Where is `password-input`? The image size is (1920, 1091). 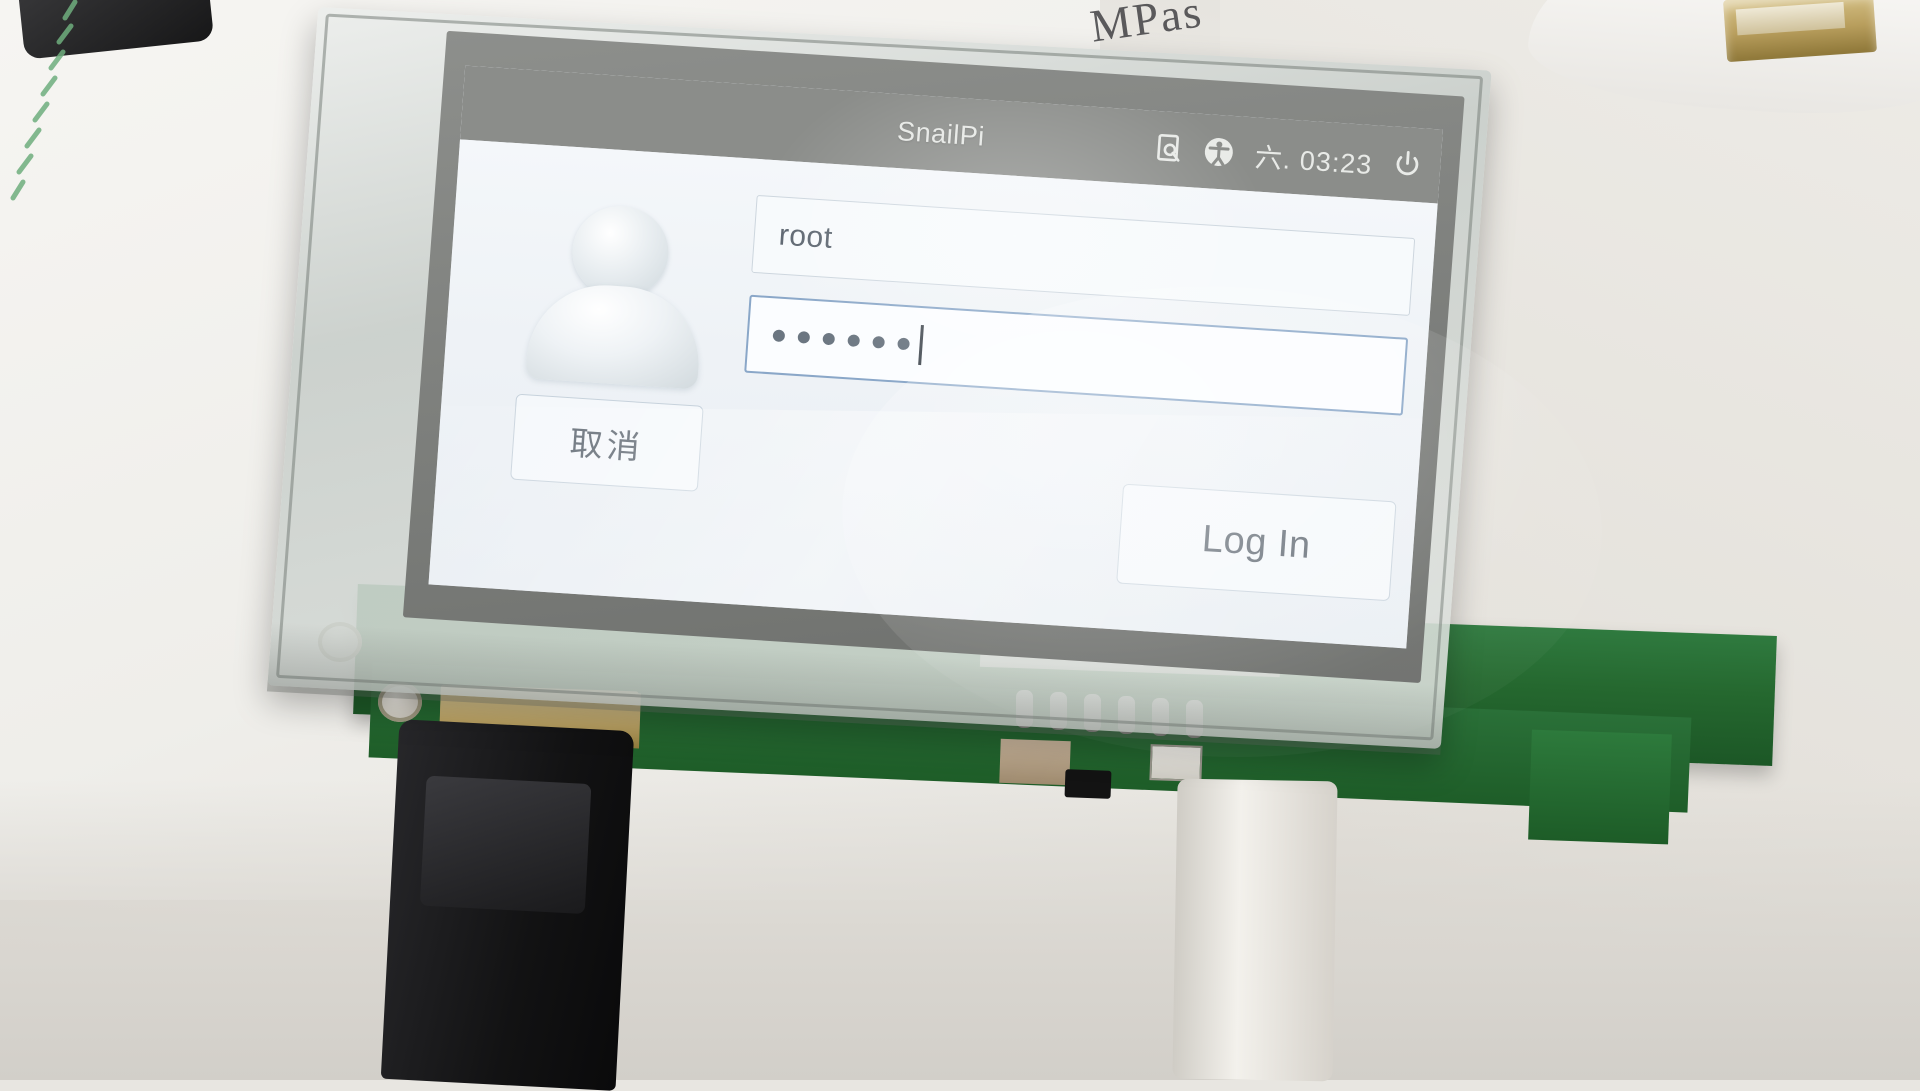 password-input is located at coordinates (1076, 355).